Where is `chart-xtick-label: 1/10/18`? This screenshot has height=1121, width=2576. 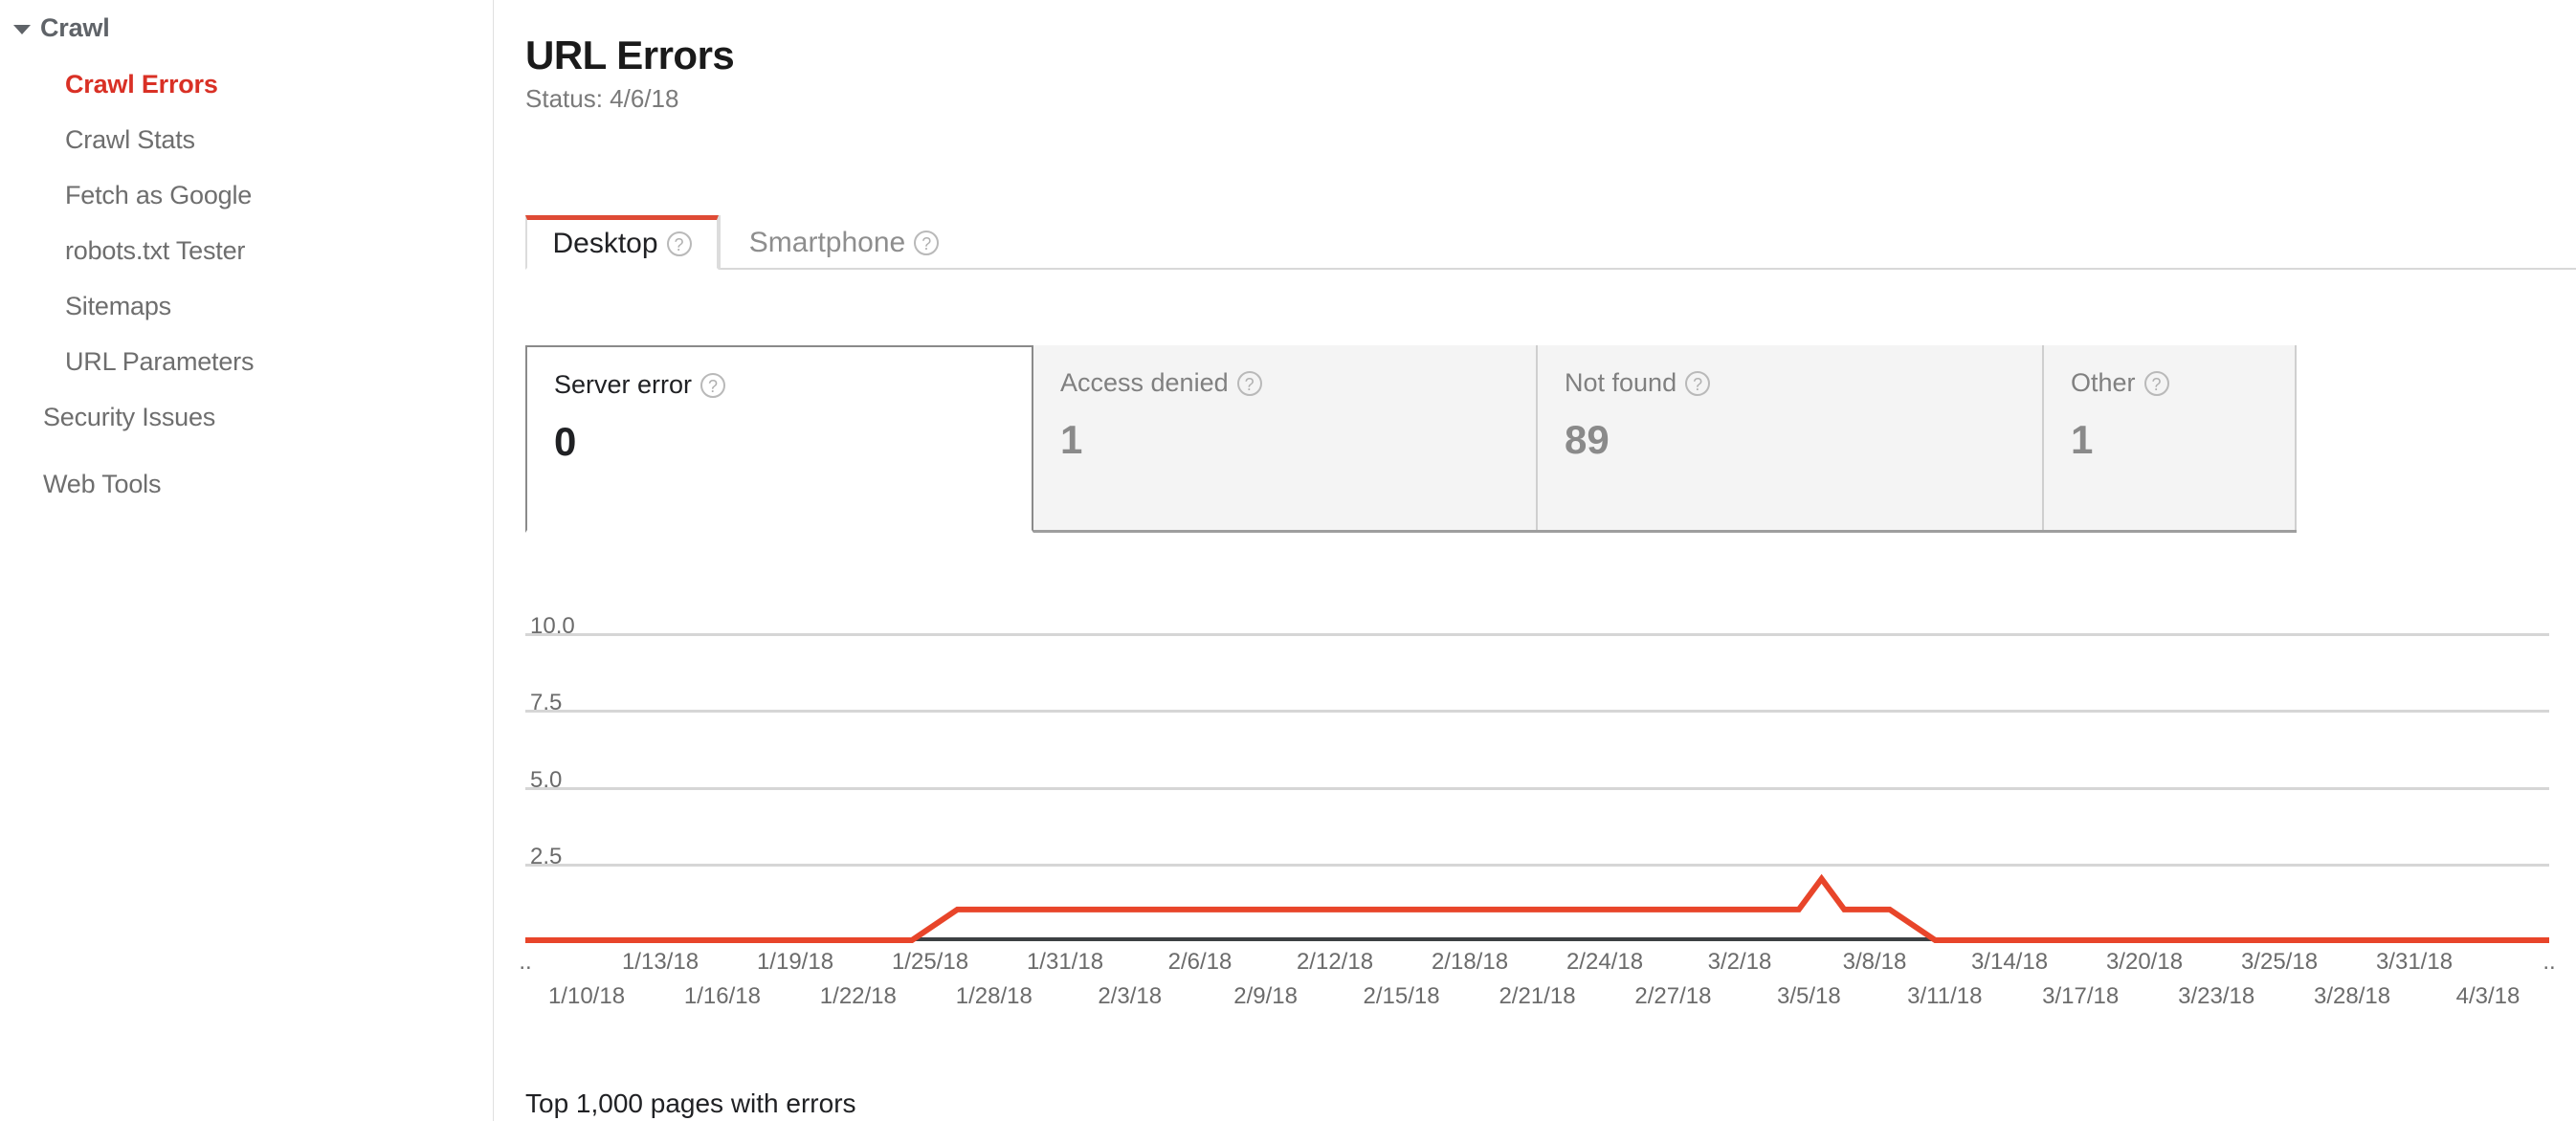 chart-xtick-label: 1/10/18 is located at coordinates (586, 996).